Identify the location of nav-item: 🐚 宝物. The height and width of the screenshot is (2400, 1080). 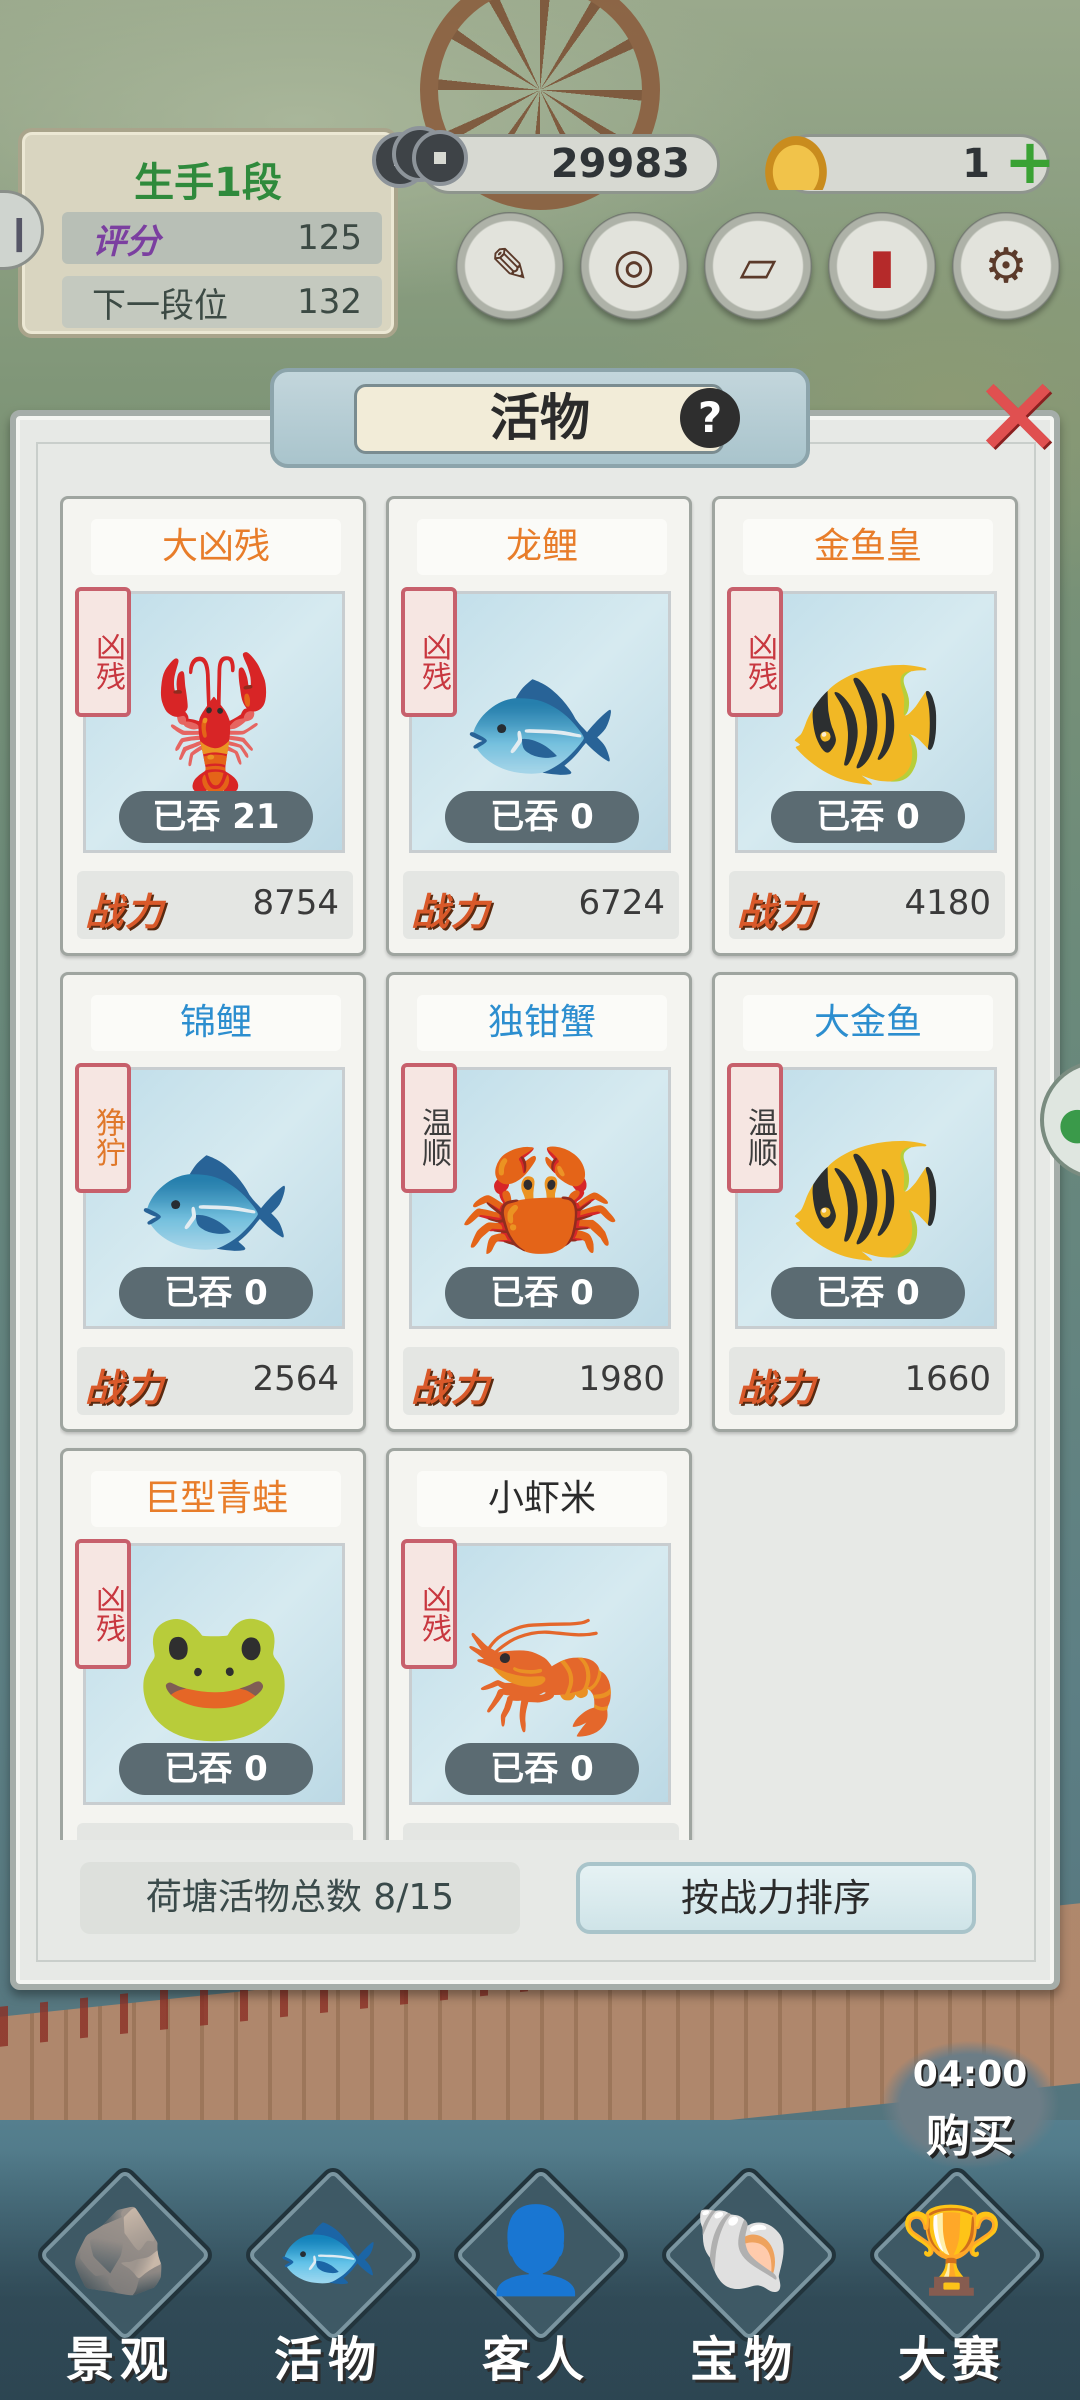
(747, 2276).